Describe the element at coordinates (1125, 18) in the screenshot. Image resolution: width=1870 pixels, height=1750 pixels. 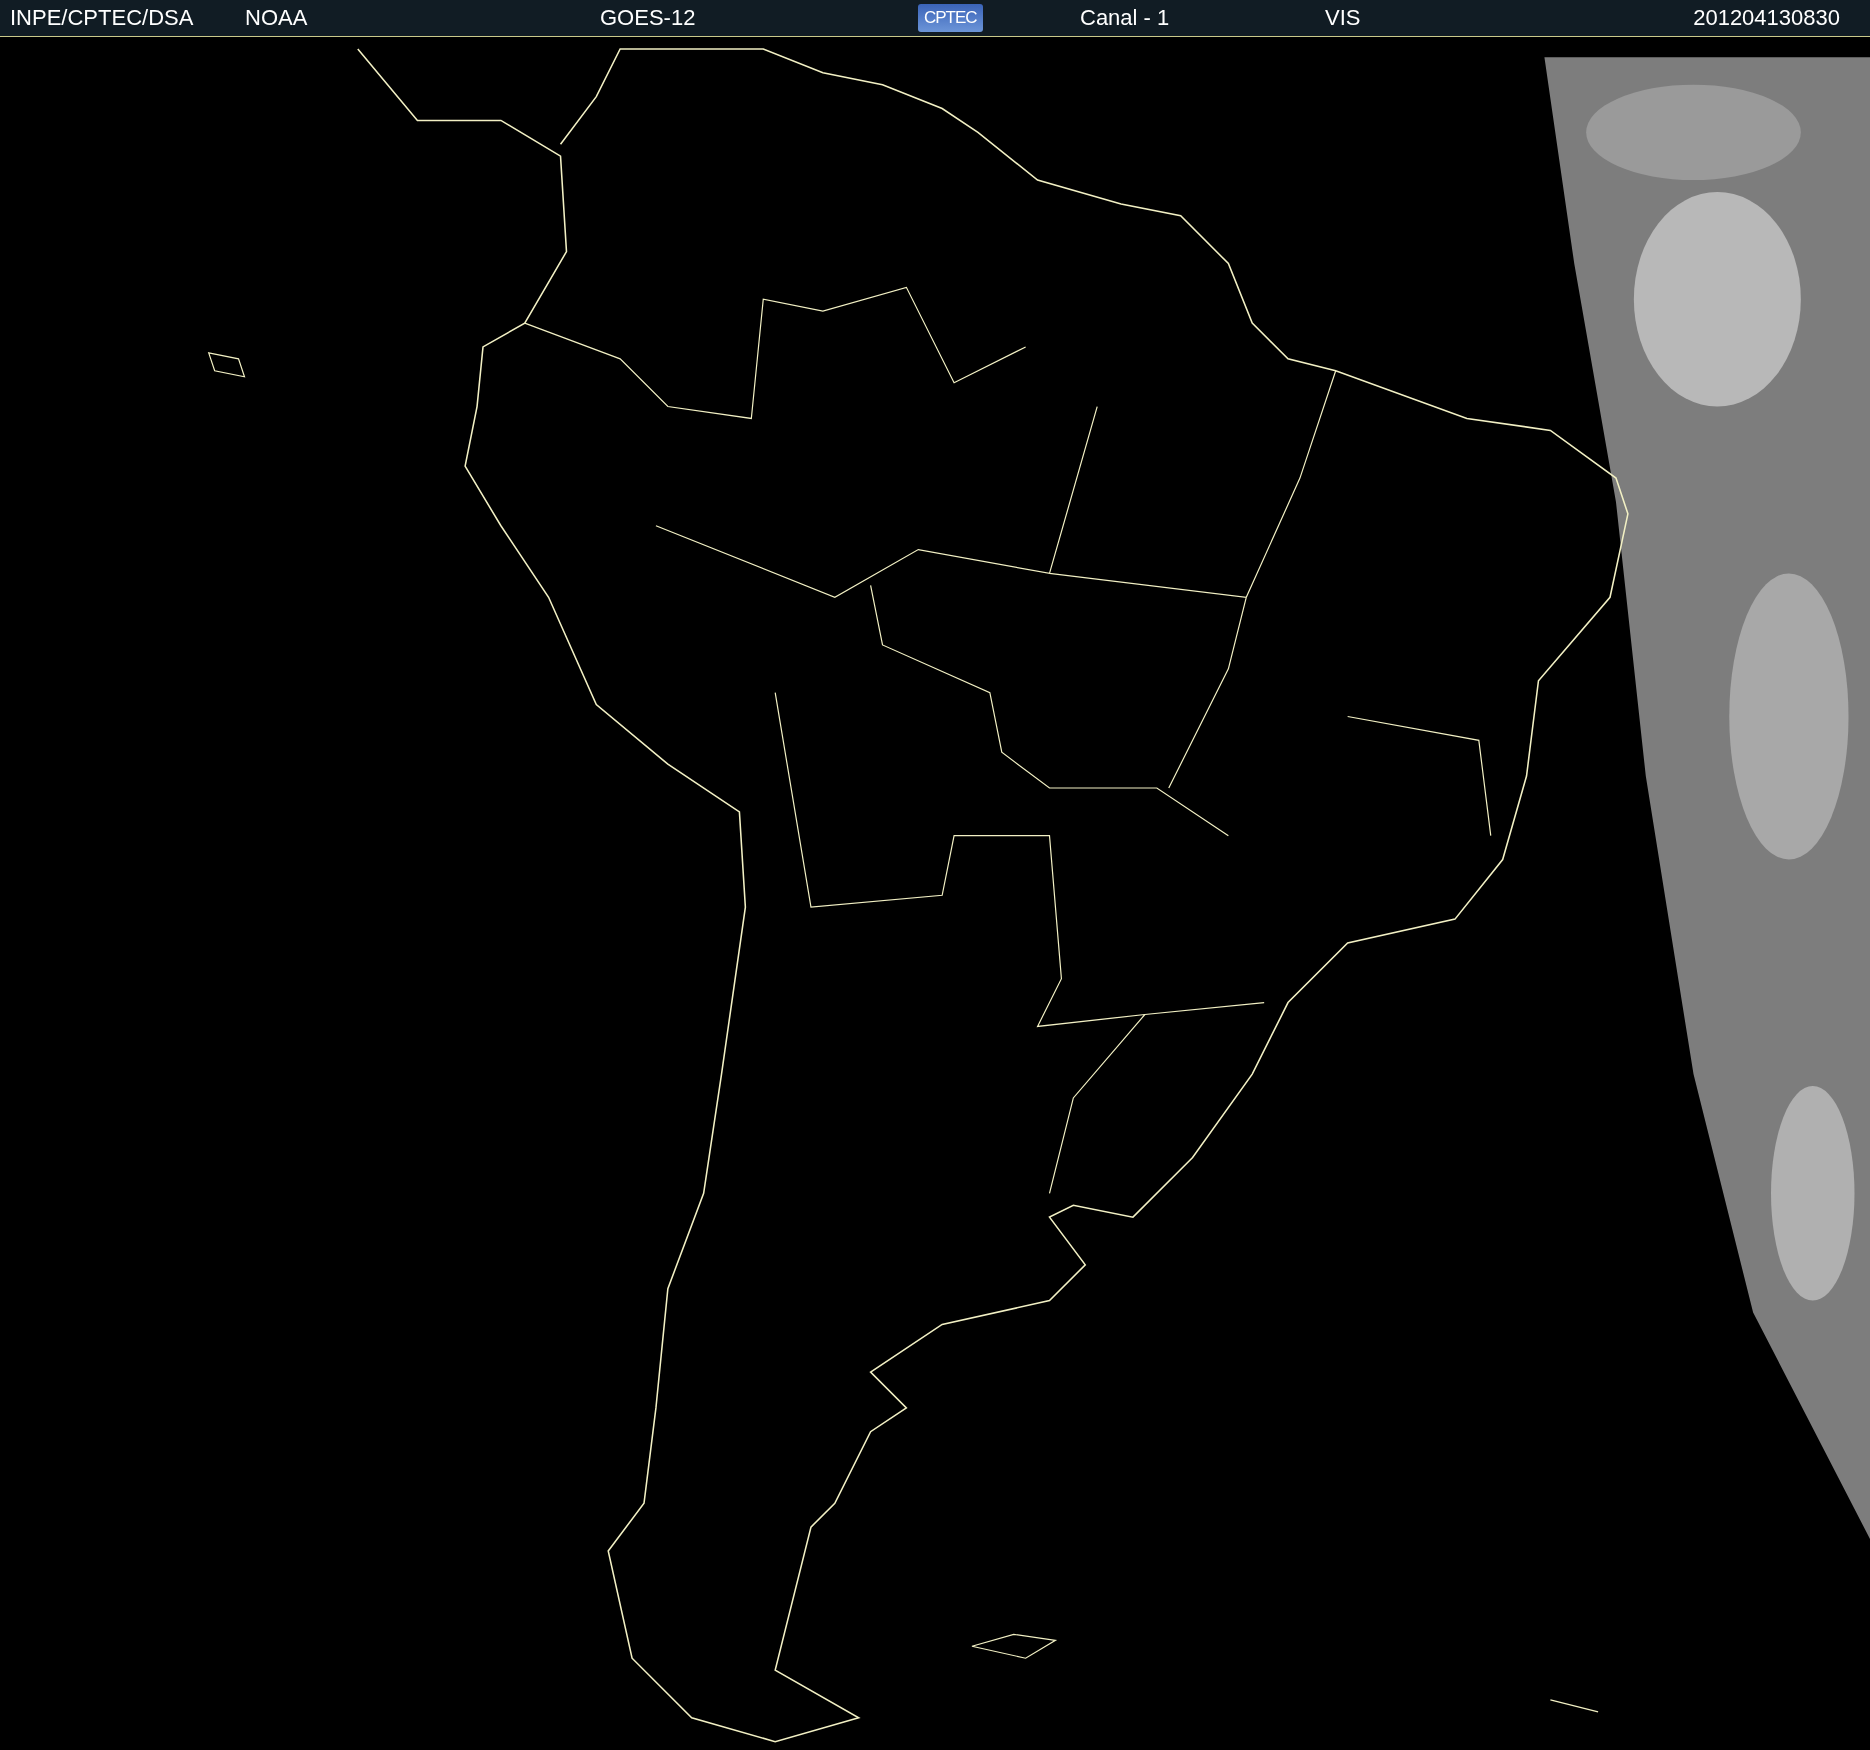
I see `channel-label: Canal - 1` at that location.